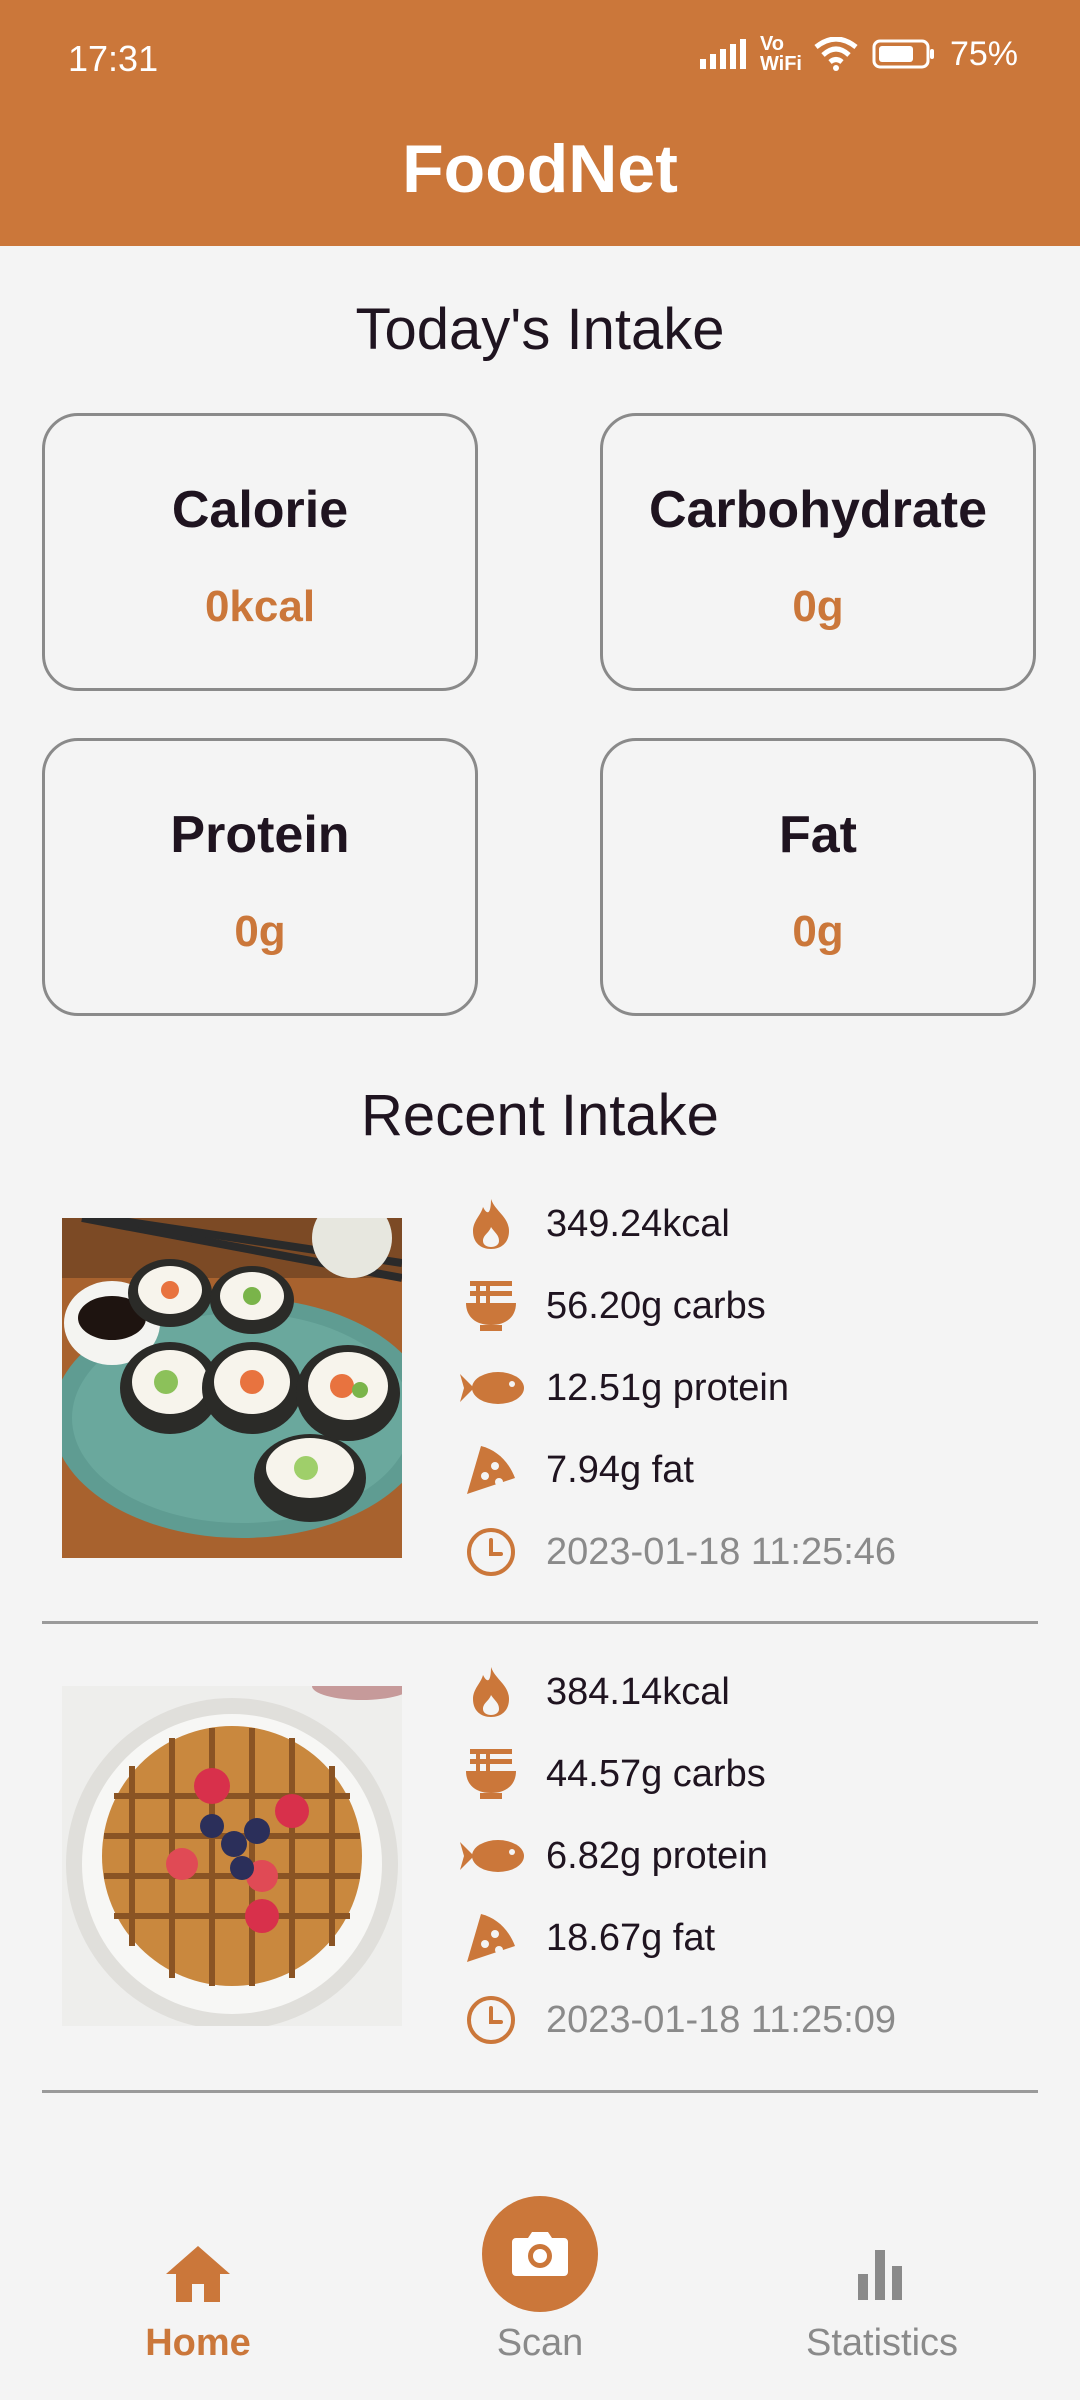 The width and height of the screenshot is (1080, 2400). What do you see at coordinates (880, 2275) in the screenshot?
I see `bar-chart-icon` at bounding box center [880, 2275].